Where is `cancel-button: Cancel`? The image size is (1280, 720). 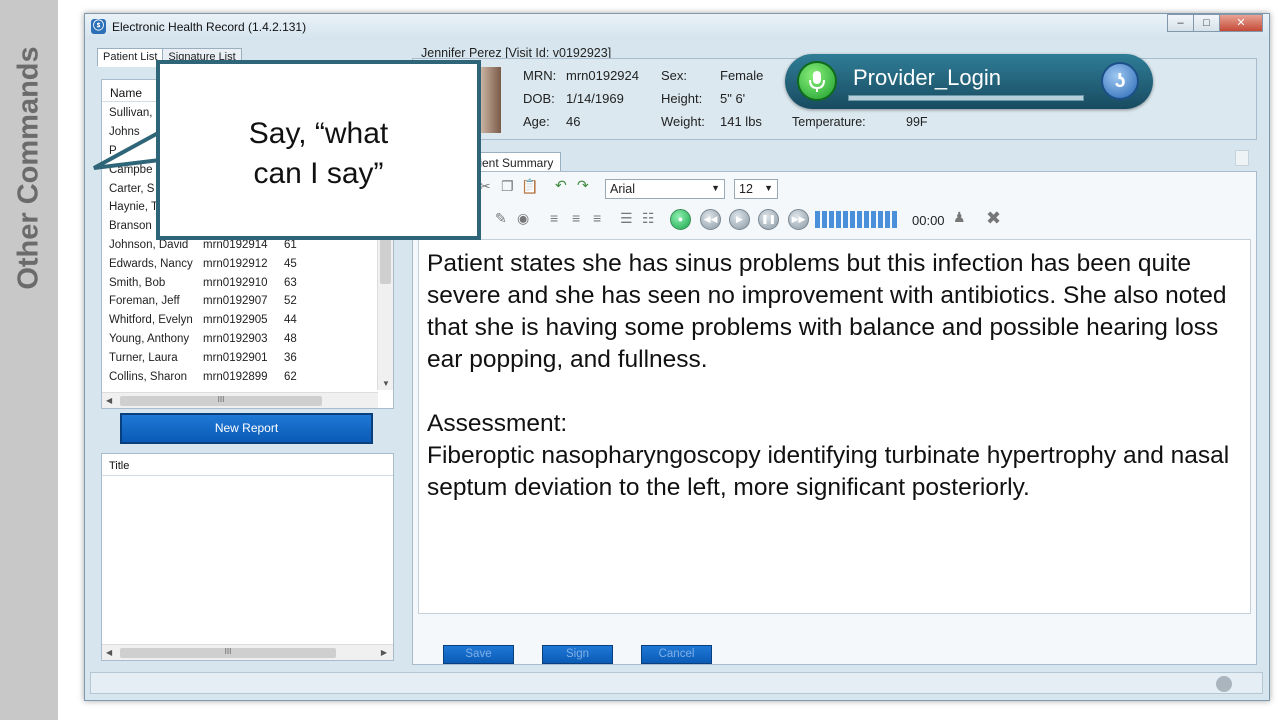
cancel-button: Cancel is located at coordinates (676, 654).